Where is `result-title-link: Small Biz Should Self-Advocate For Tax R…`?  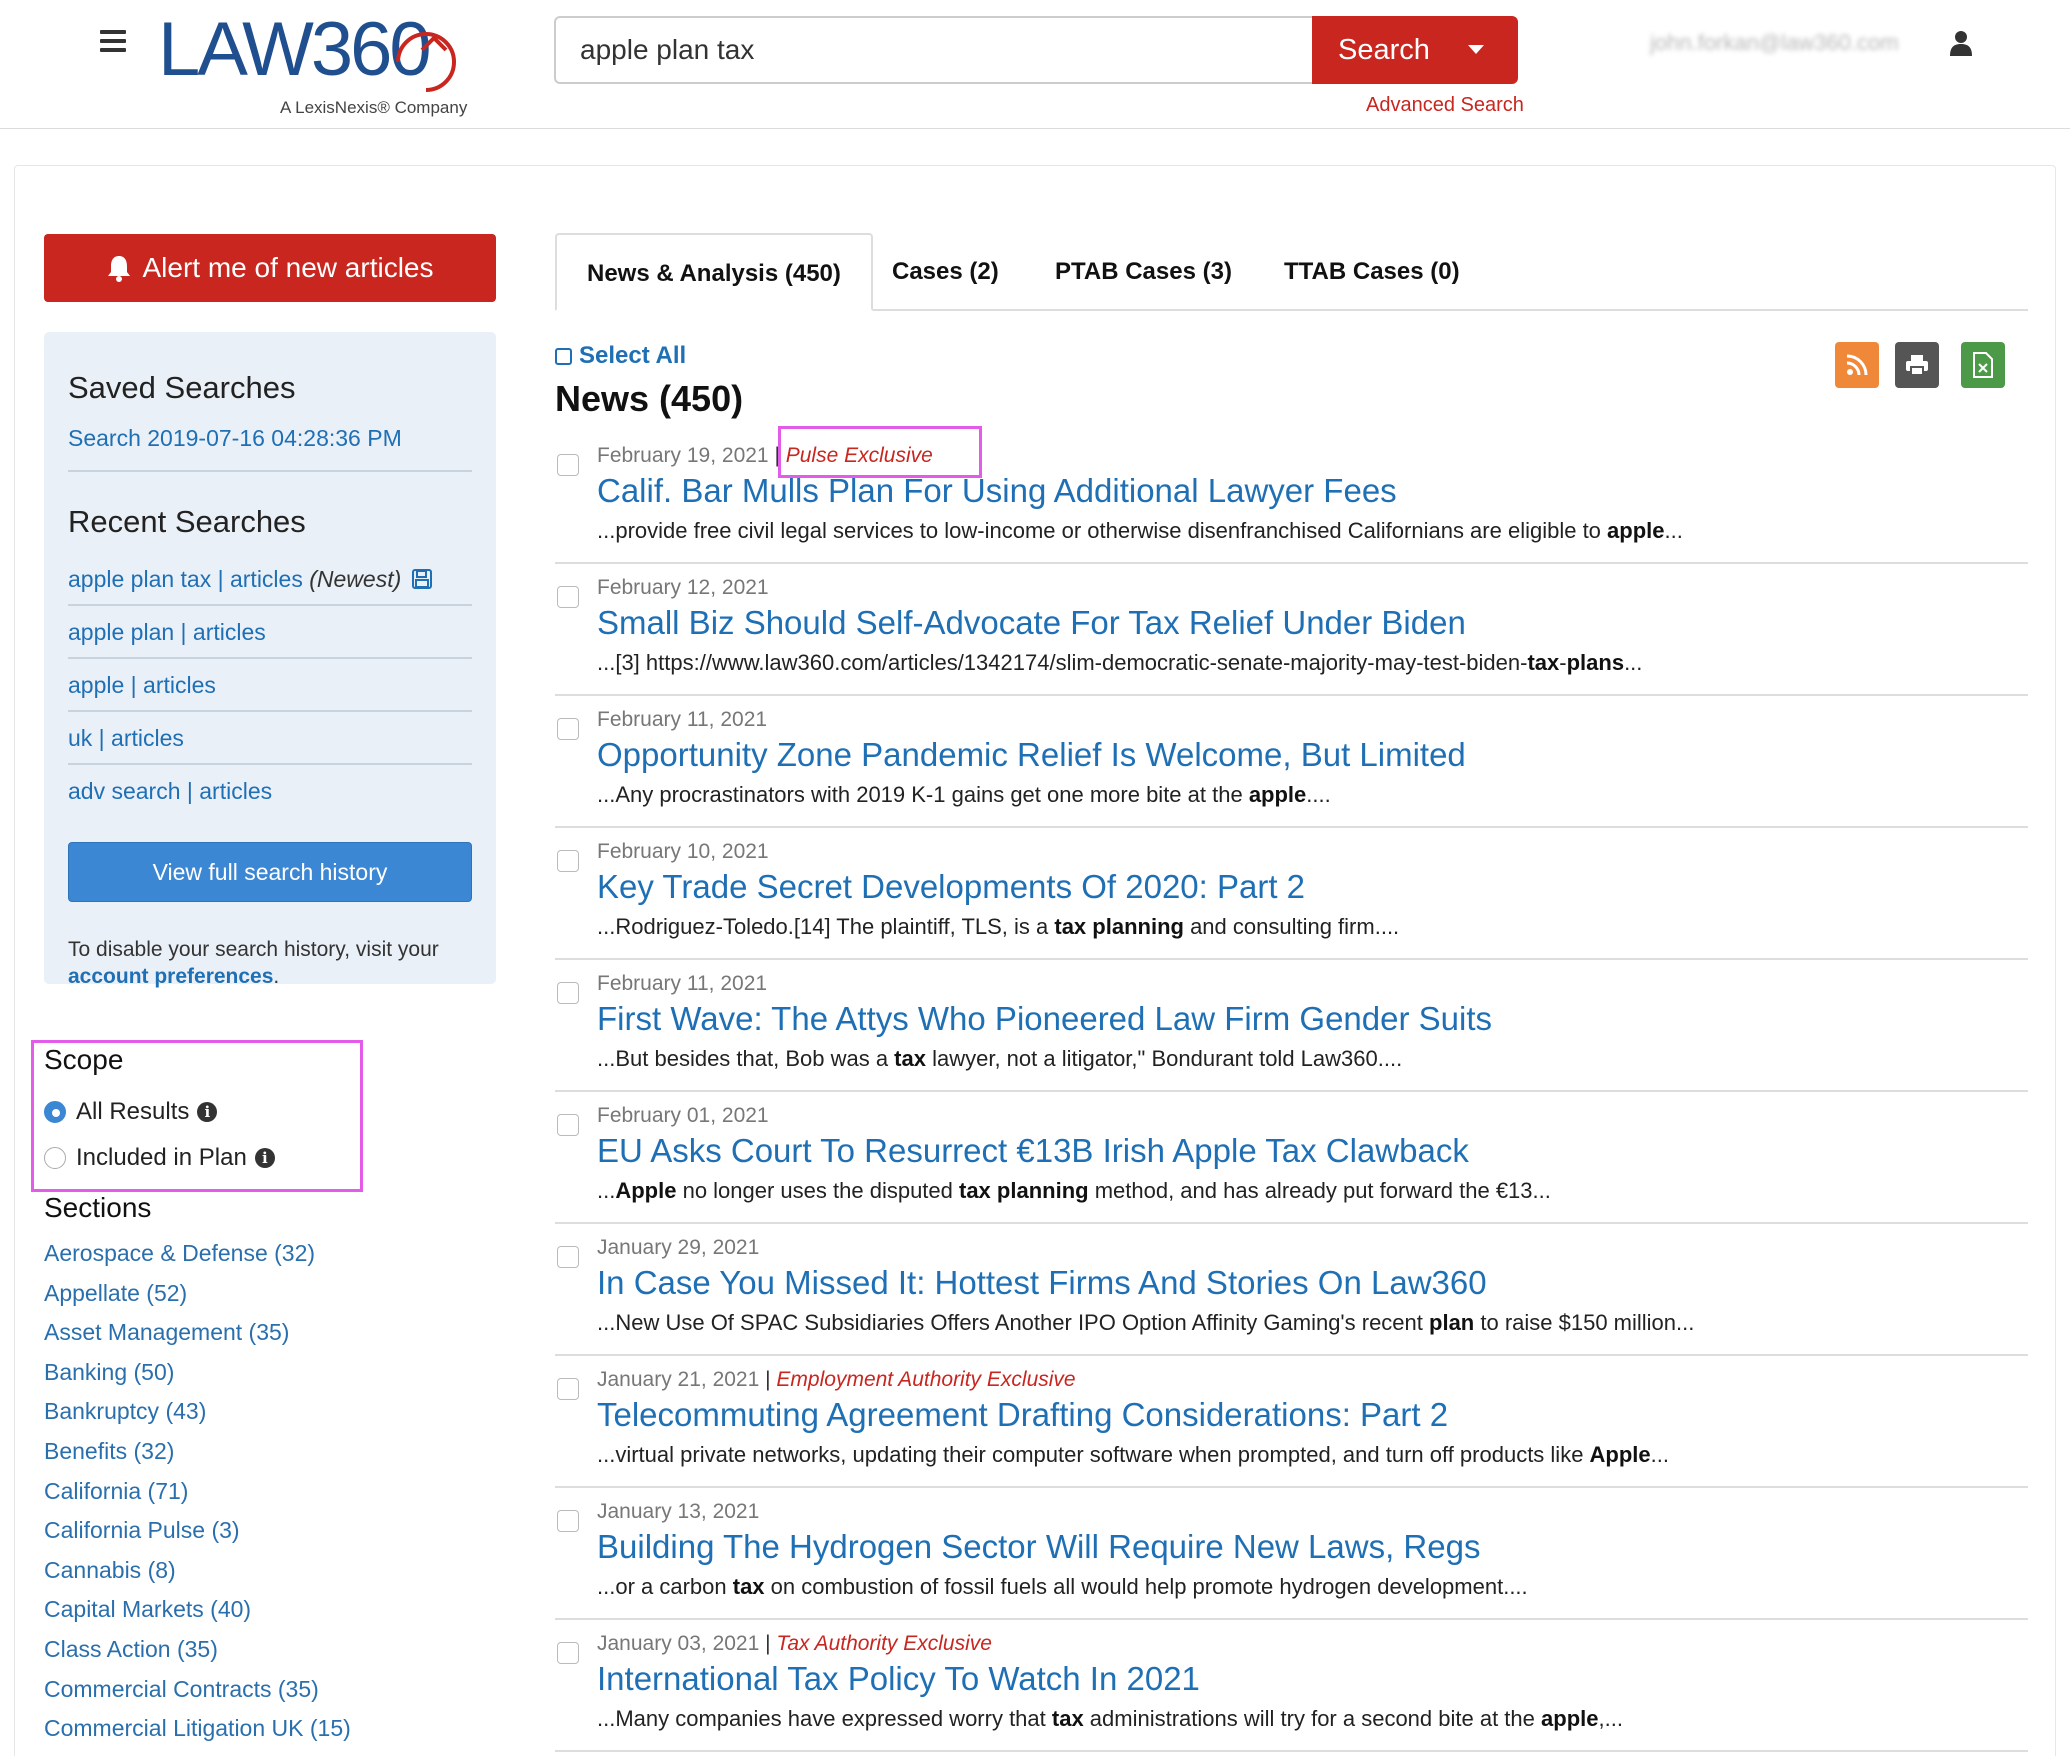
result-title-link: Small Biz Should Self-Advocate For Tax R… is located at coordinates (1031, 623).